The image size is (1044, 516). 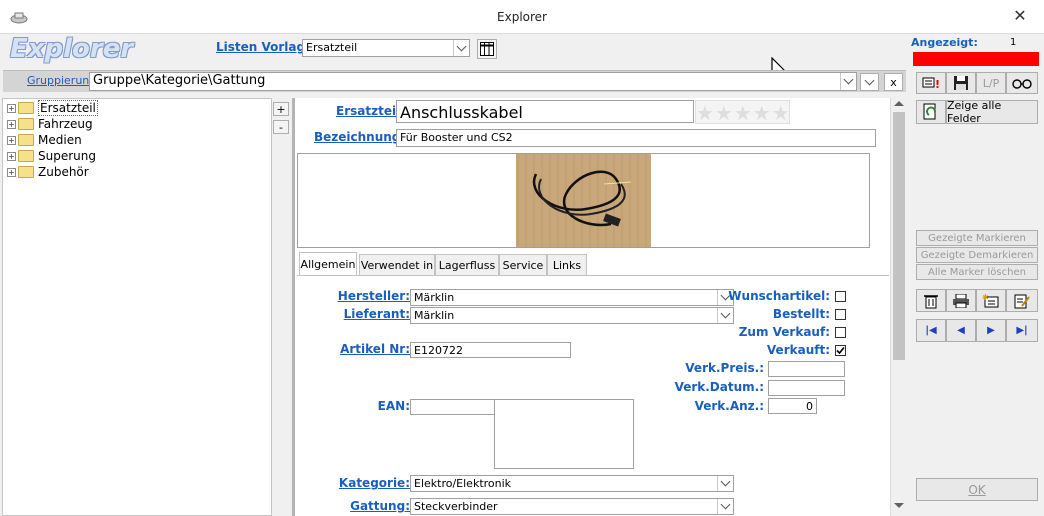 What do you see at coordinates (801, 314) in the screenshot?
I see `bestellt-label: Bestellt:` at bounding box center [801, 314].